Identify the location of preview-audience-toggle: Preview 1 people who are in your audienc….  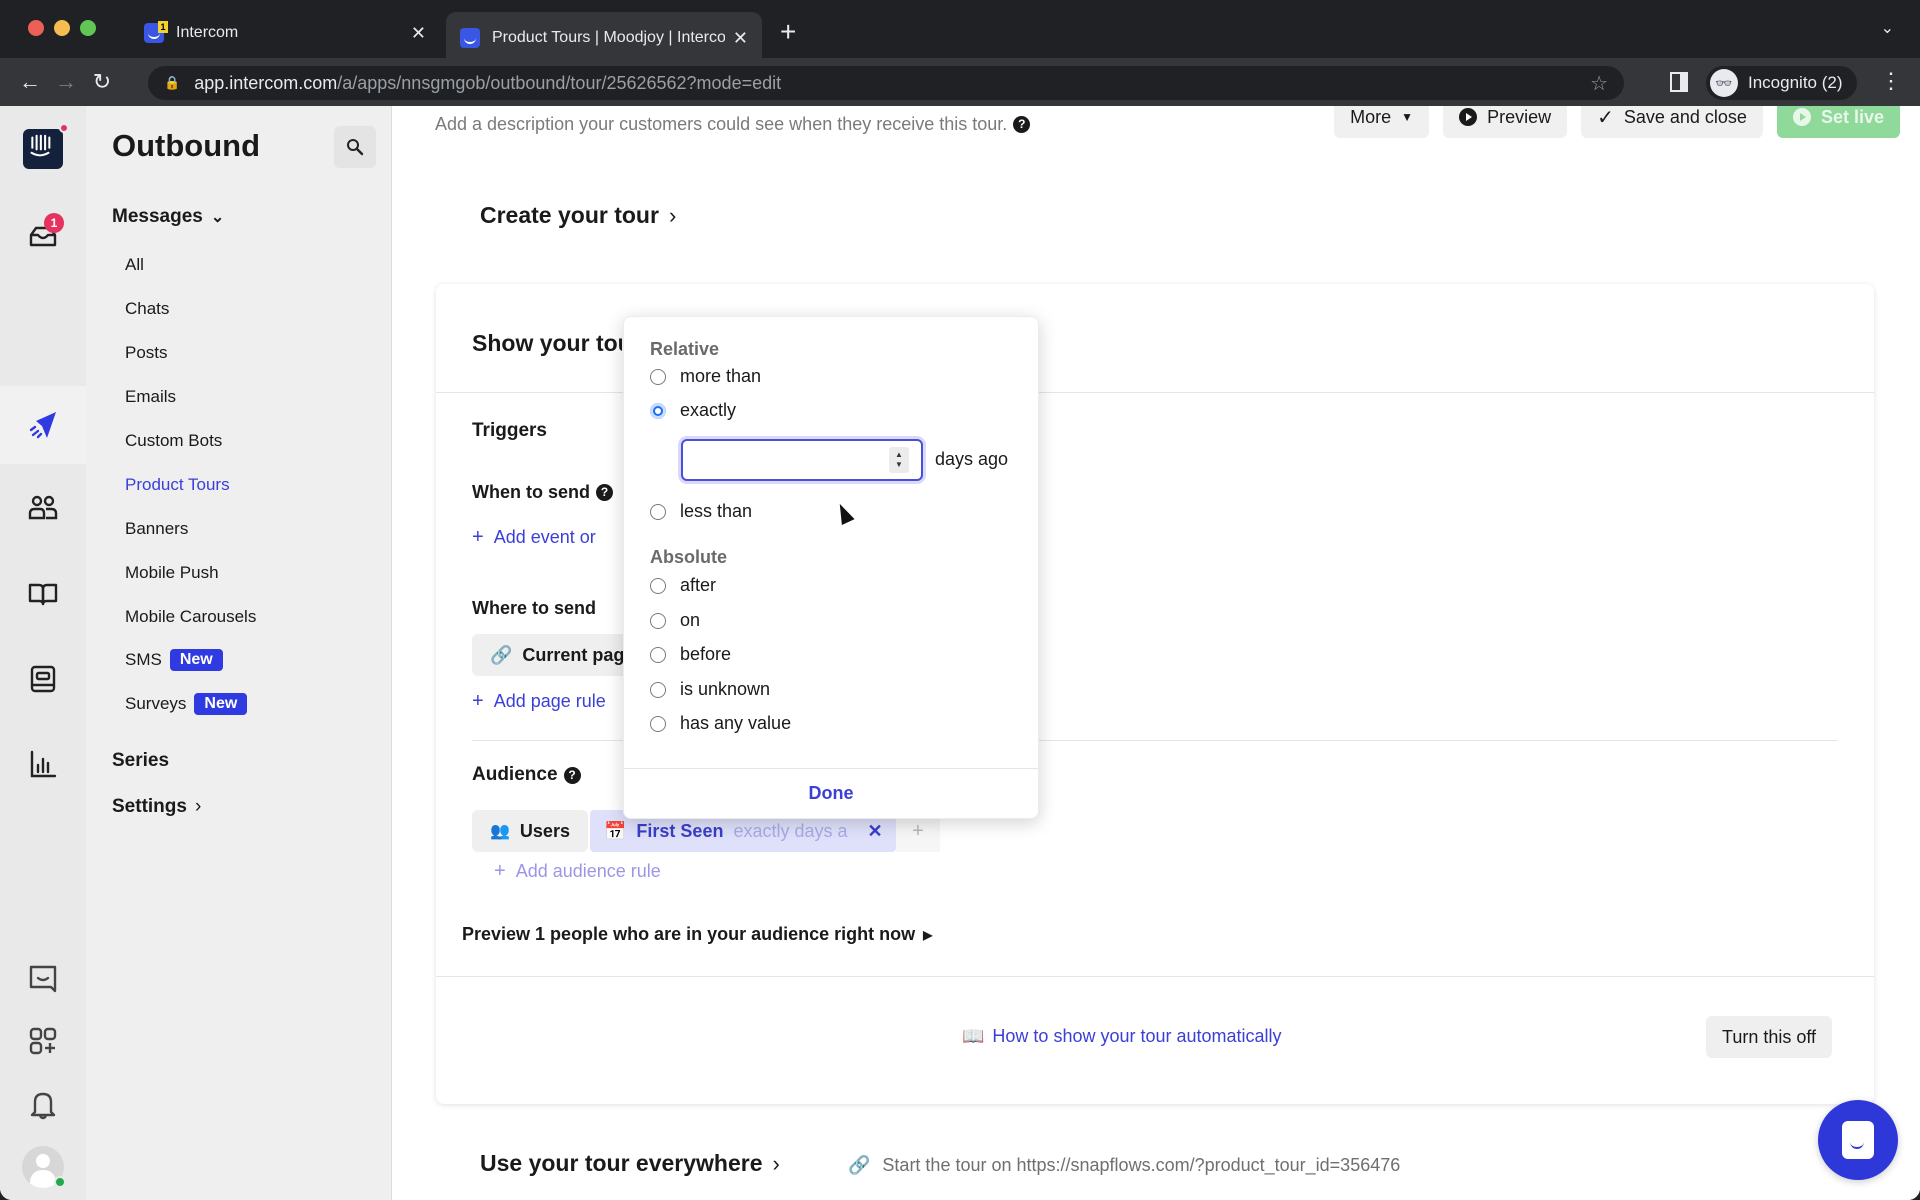
(697, 934).